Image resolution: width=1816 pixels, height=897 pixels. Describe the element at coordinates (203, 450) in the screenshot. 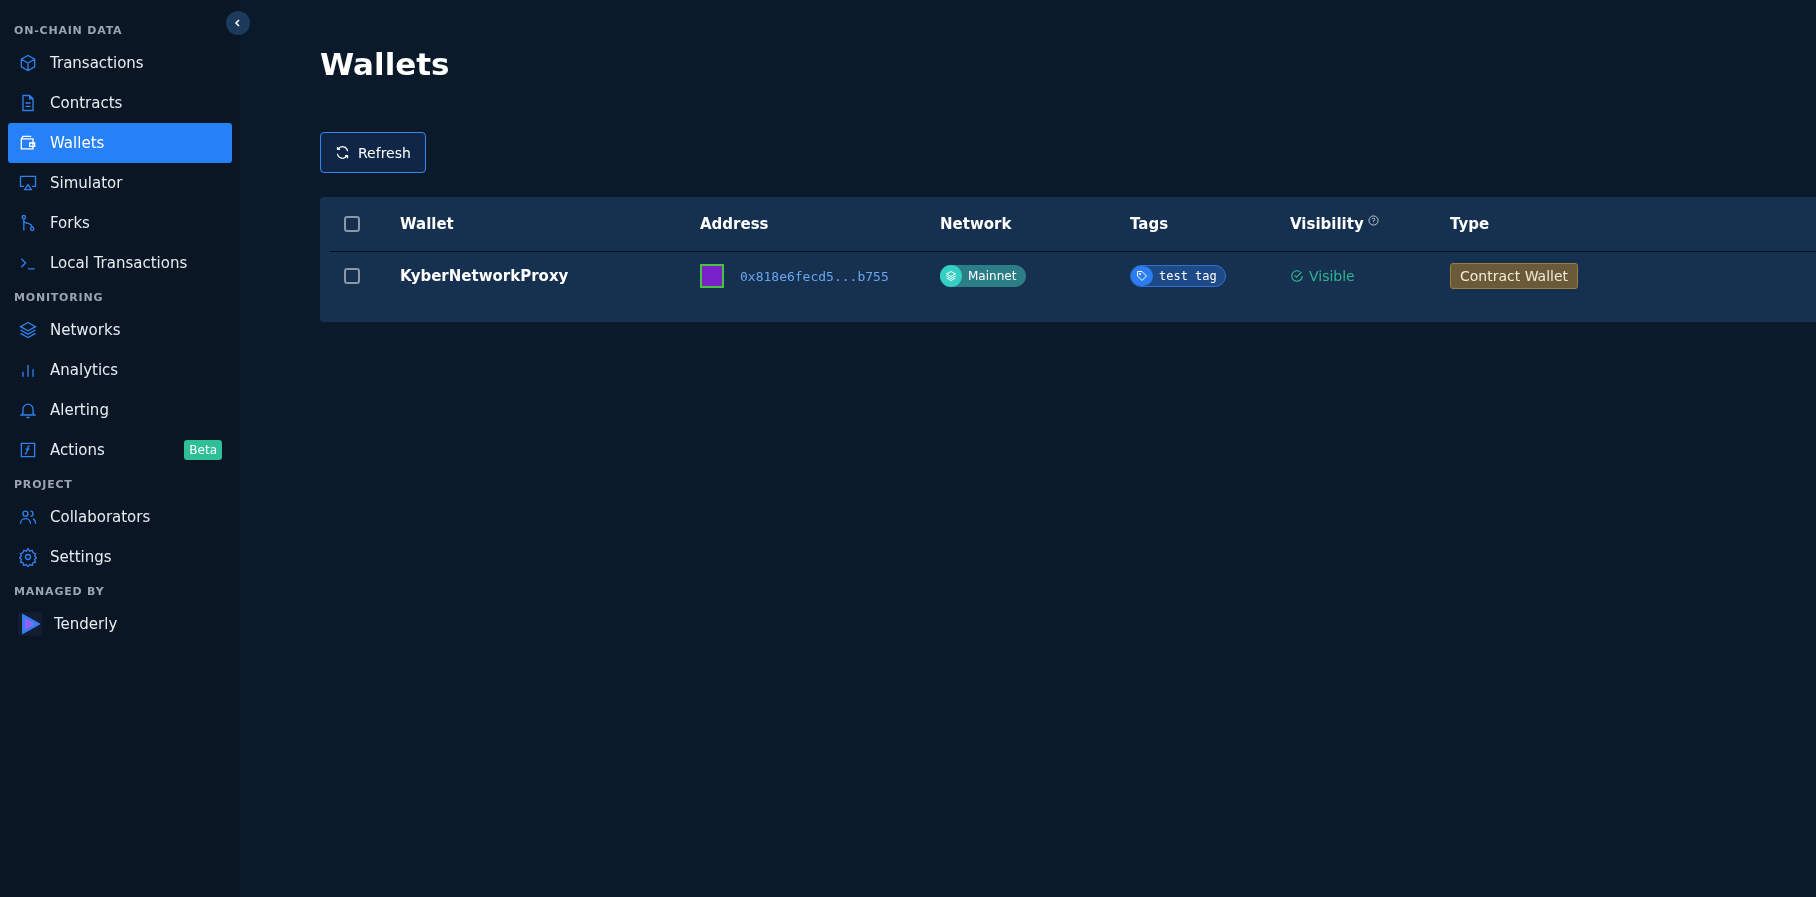

I see `beta-badge: Beta` at that location.